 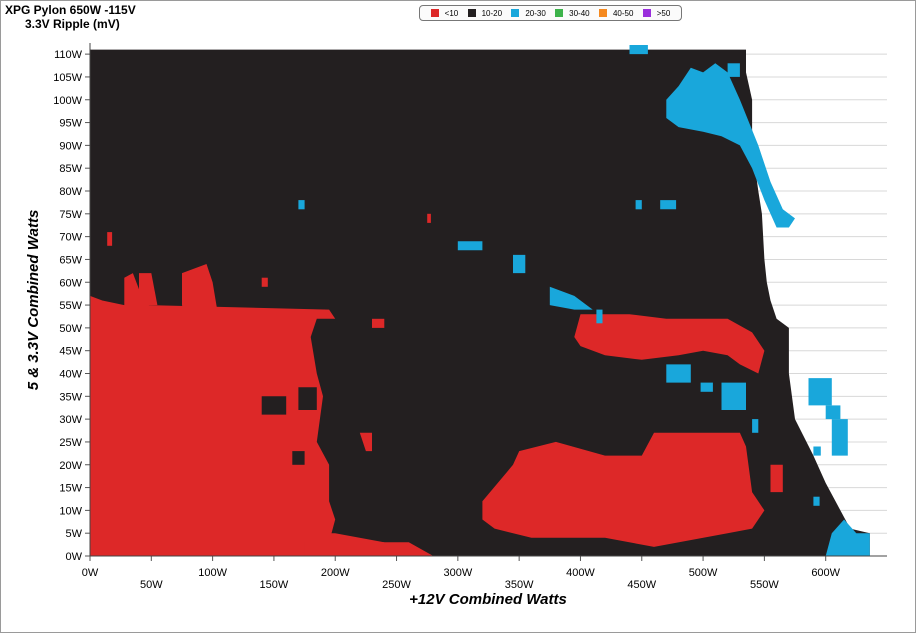 I want to click on x-tick-label: 350W, so click(x=519, y=585).